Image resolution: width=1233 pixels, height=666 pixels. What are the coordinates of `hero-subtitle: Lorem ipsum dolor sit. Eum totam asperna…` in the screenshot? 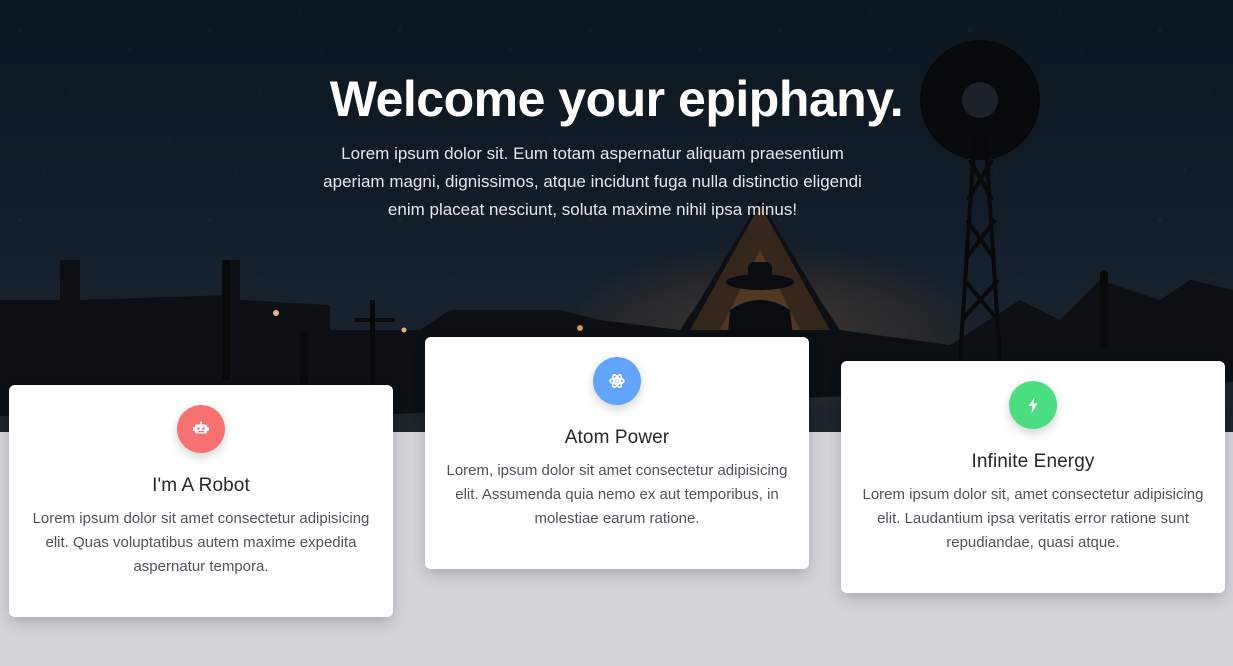 It's located at (592, 181).